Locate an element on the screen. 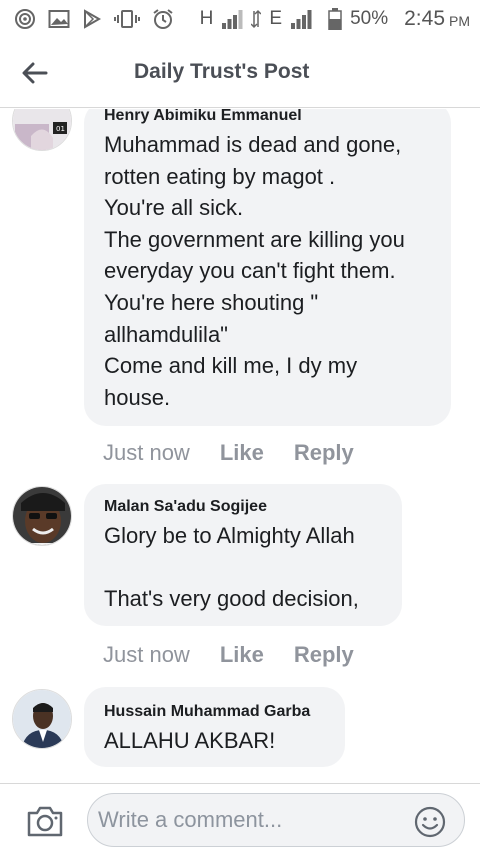 The width and height of the screenshot is (480, 854). svg-text: 01 is located at coordinates (60, 129).